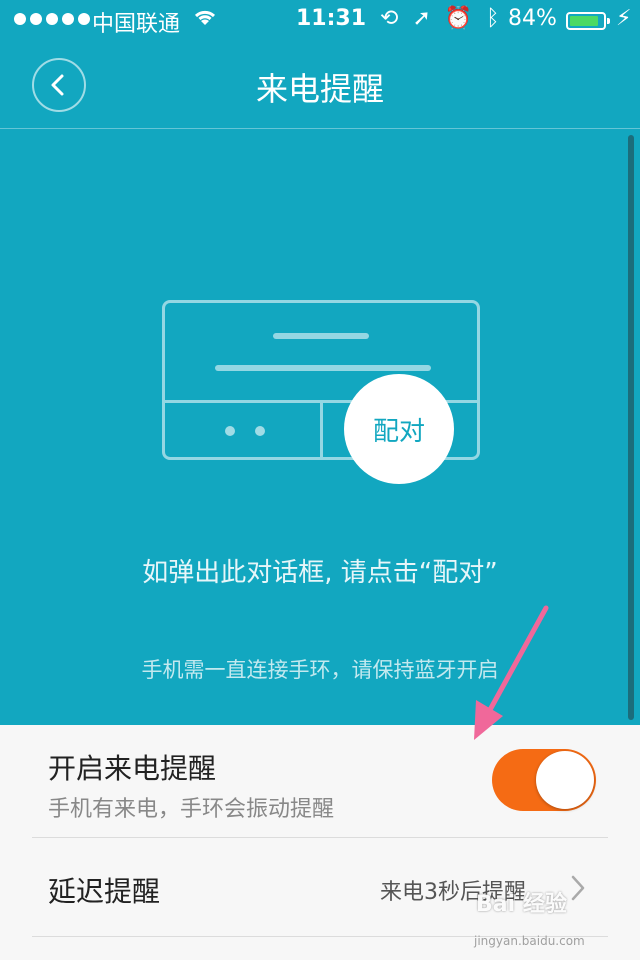  Describe the element at coordinates (320, 573) in the screenshot. I see `dialog-hint-text: 如弹出此对话框, 请点击“配对”` at that location.